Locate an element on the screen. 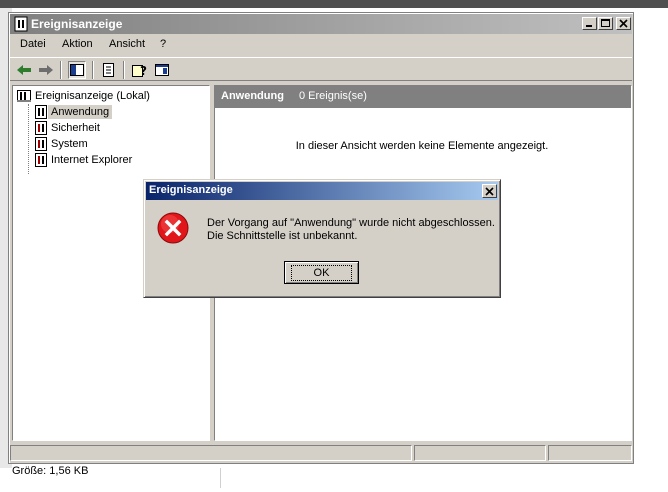 The height and width of the screenshot is (492, 668). back-arrow-icon is located at coordinates (24, 70).